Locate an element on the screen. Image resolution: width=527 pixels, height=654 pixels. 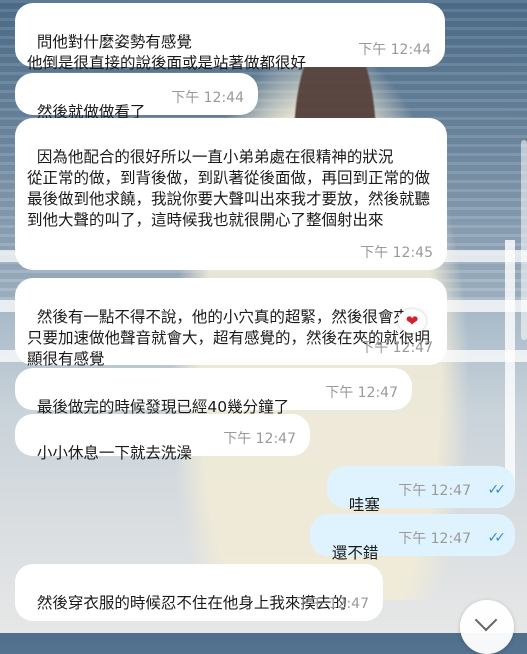
message-text: 問他對什麼姿勢有感覺 他倒是很直接的說後面或是站著做都很好 is located at coordinates (167, 52).